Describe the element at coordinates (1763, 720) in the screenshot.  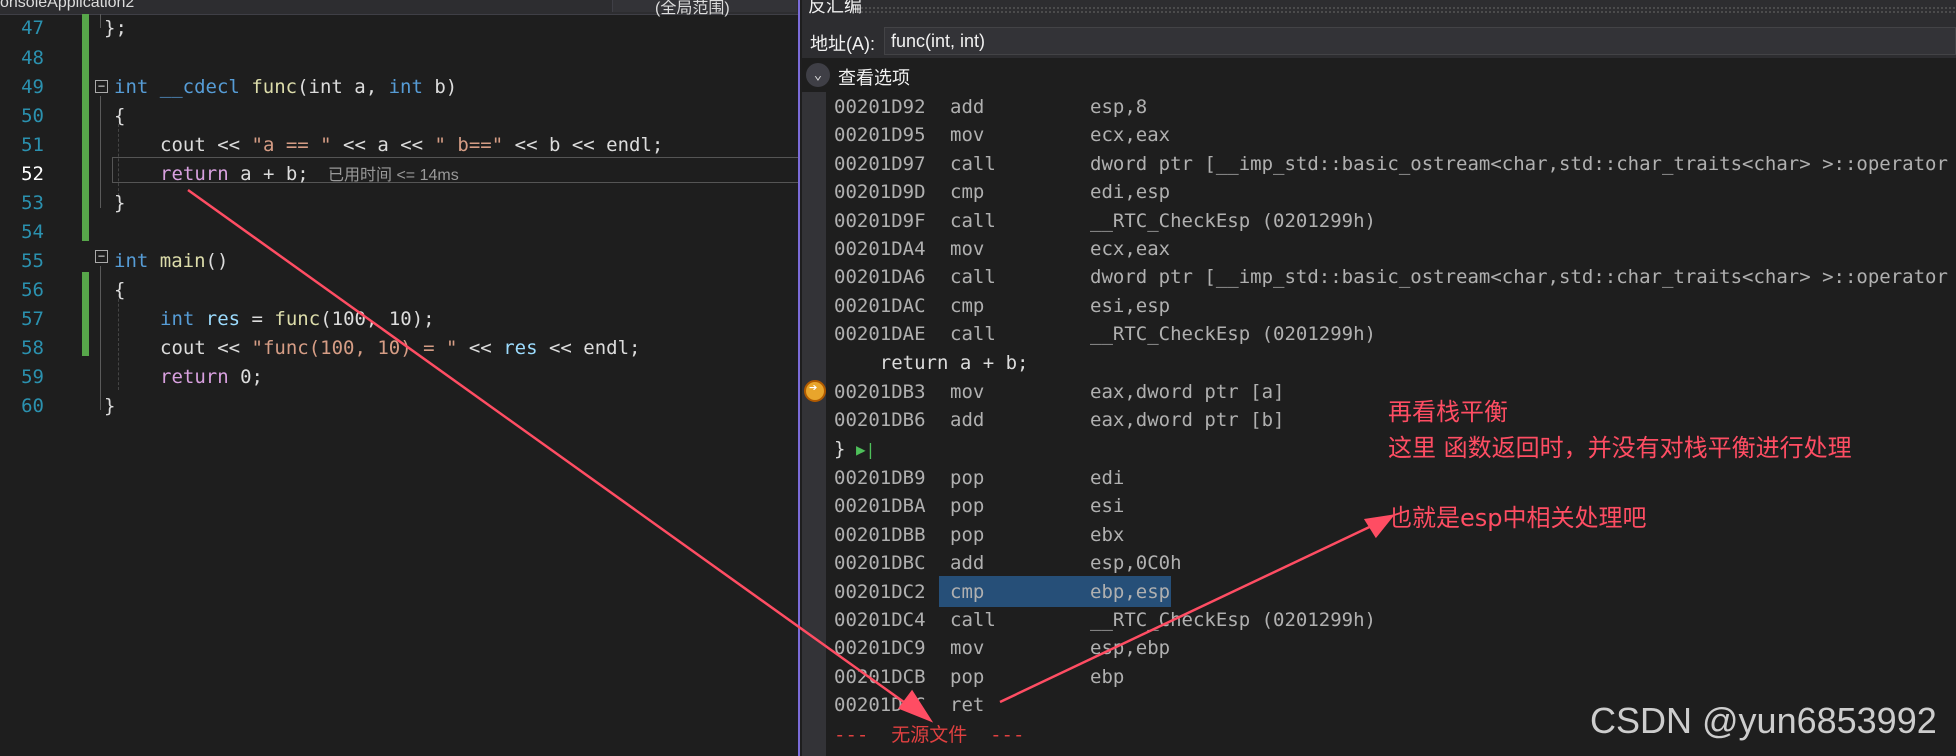
I see `watermark: CSDN @yun6853992` at that location.